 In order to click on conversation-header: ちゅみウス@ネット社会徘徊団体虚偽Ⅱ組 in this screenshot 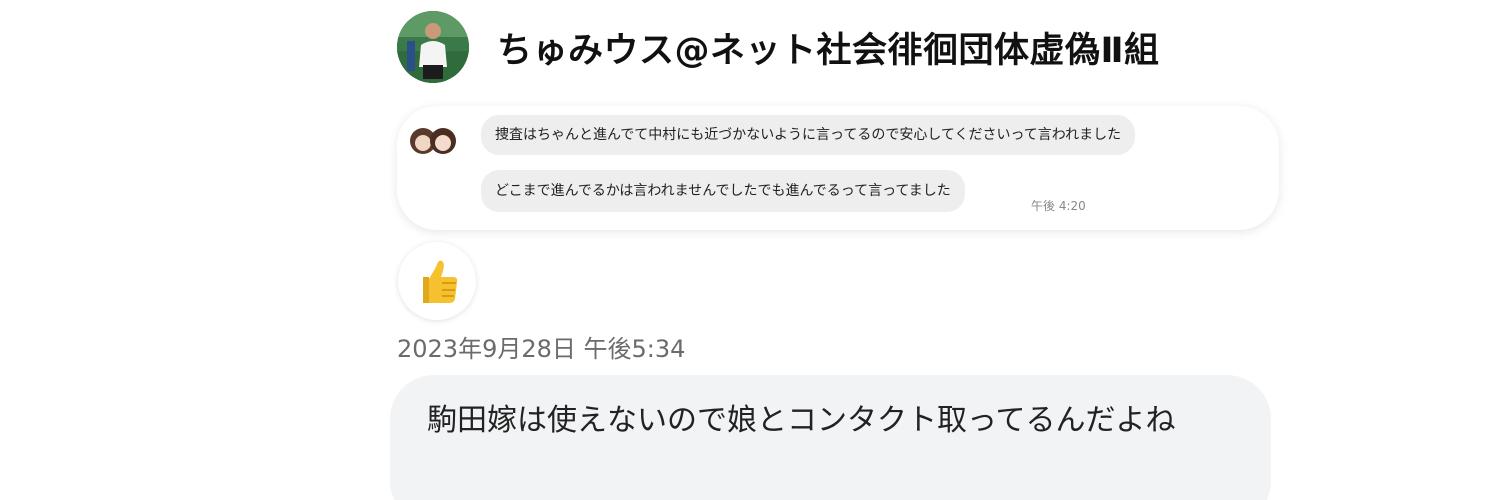, I will do `click(778, 47)`.